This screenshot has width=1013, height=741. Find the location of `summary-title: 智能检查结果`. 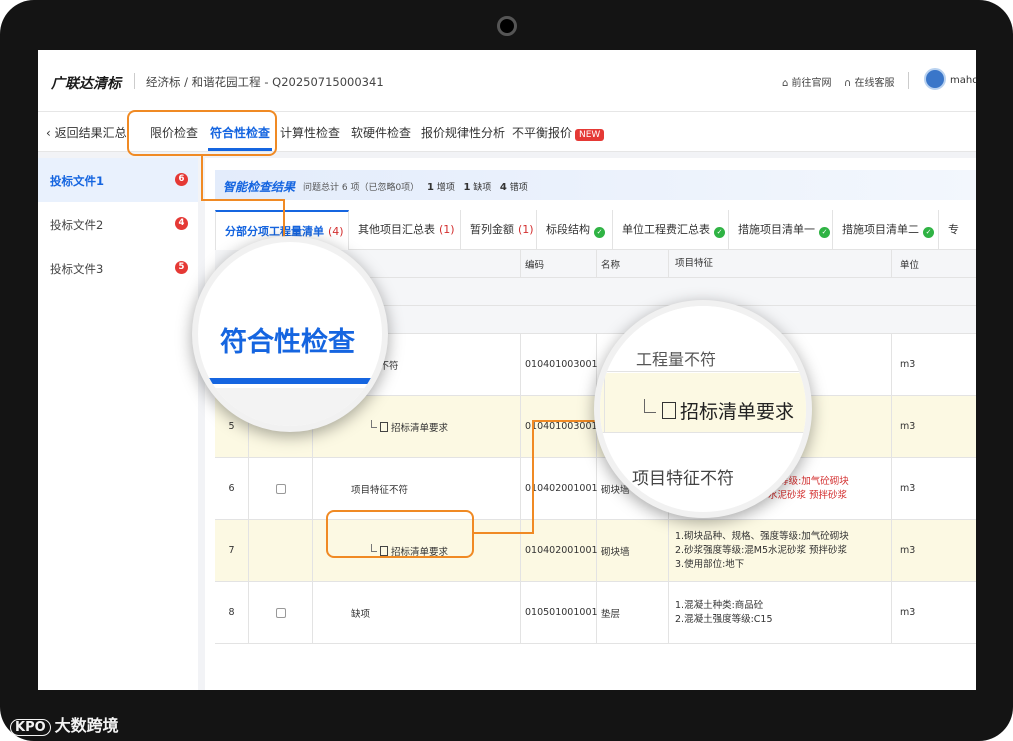

summary-title: 智能检查结果 is located at coordinates (259, 187).